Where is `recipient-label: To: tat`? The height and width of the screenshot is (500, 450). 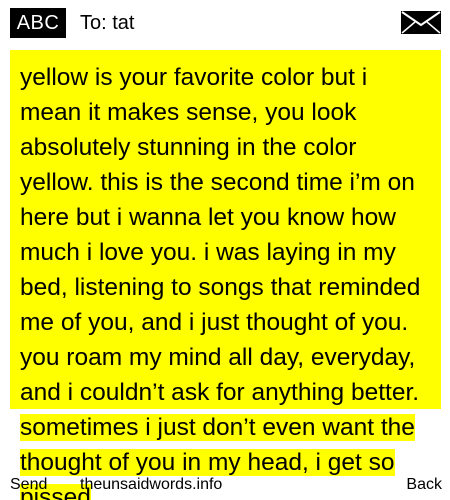
recipient-label: To: tat is located at coordinates (107, 23).